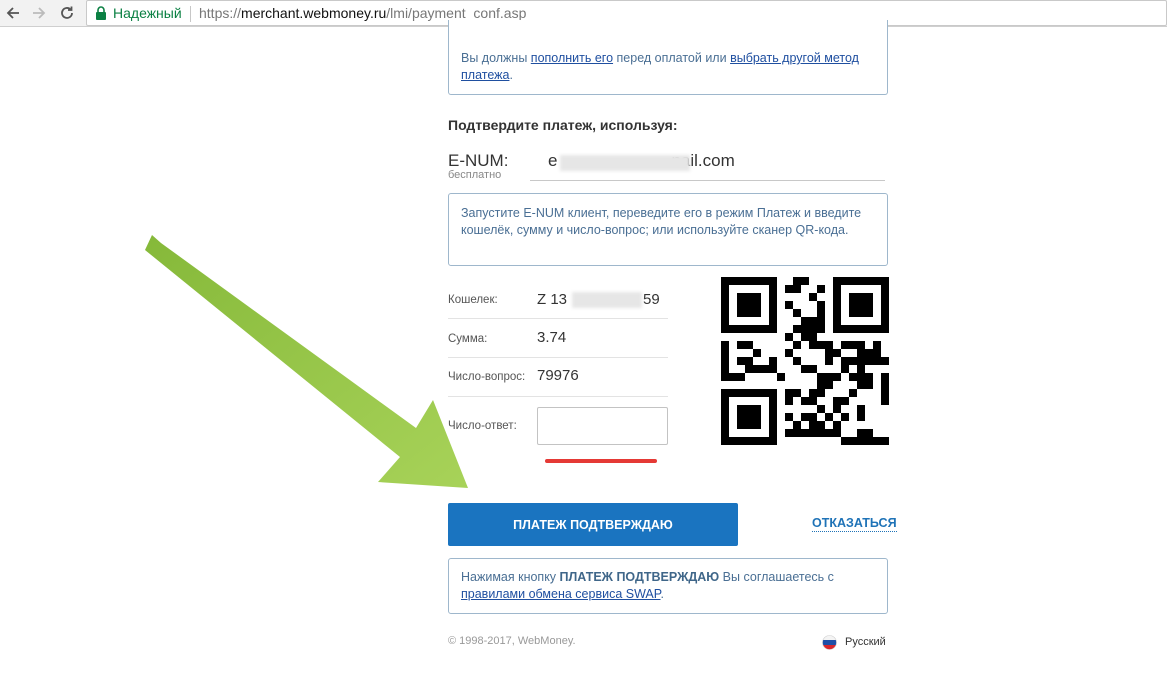 Image resolution: width=1167 pixels, height=674 pixels. Describe the element at coordinates (625, 163) in the screenshot. I see `redacted-email-blur` at that location.